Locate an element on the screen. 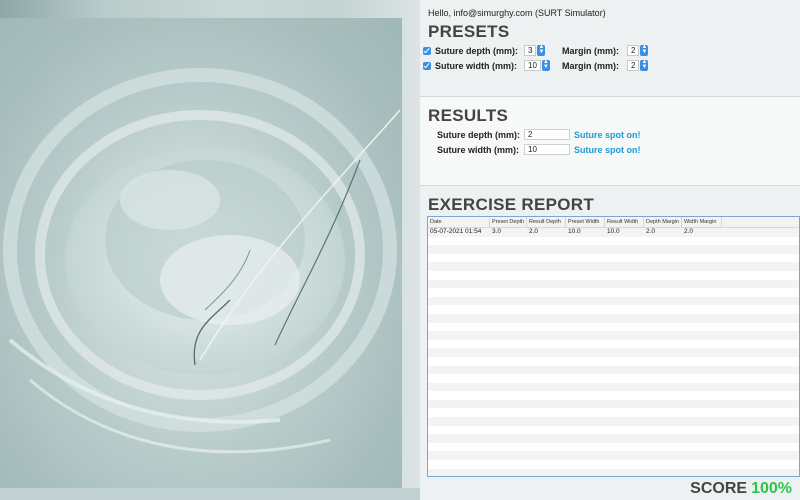 The image size is (800, 500). preset-width-value: 10 is located at coordinates (532, 65).